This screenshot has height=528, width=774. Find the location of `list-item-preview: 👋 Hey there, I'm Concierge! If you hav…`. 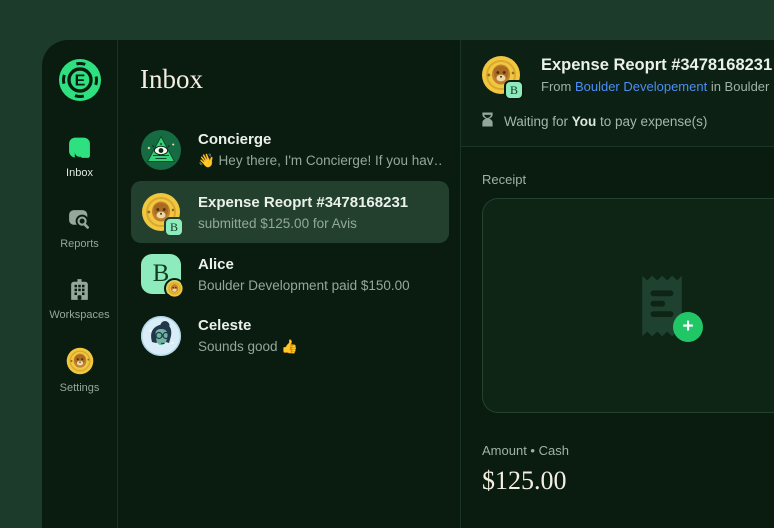

list-item-preview: 👋 Hey there, I'm Concierge! If you hav… is located at coordinates (319, 160).